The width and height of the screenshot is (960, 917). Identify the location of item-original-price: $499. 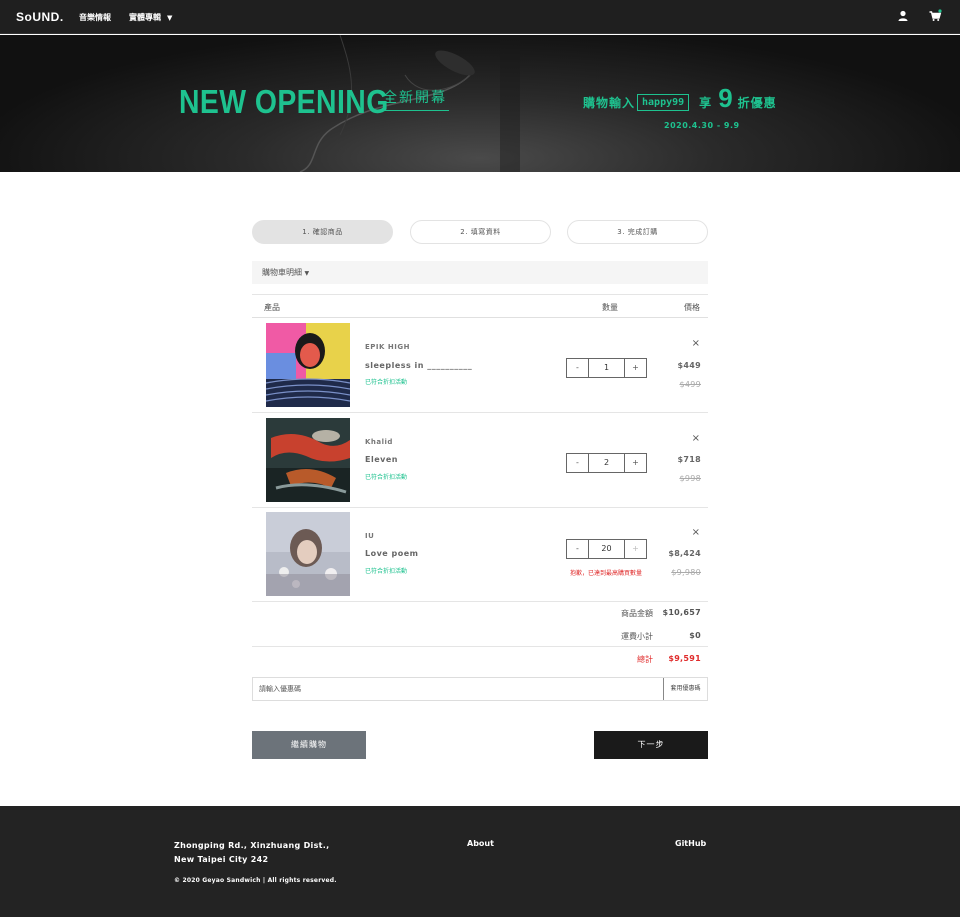
(690, 384).